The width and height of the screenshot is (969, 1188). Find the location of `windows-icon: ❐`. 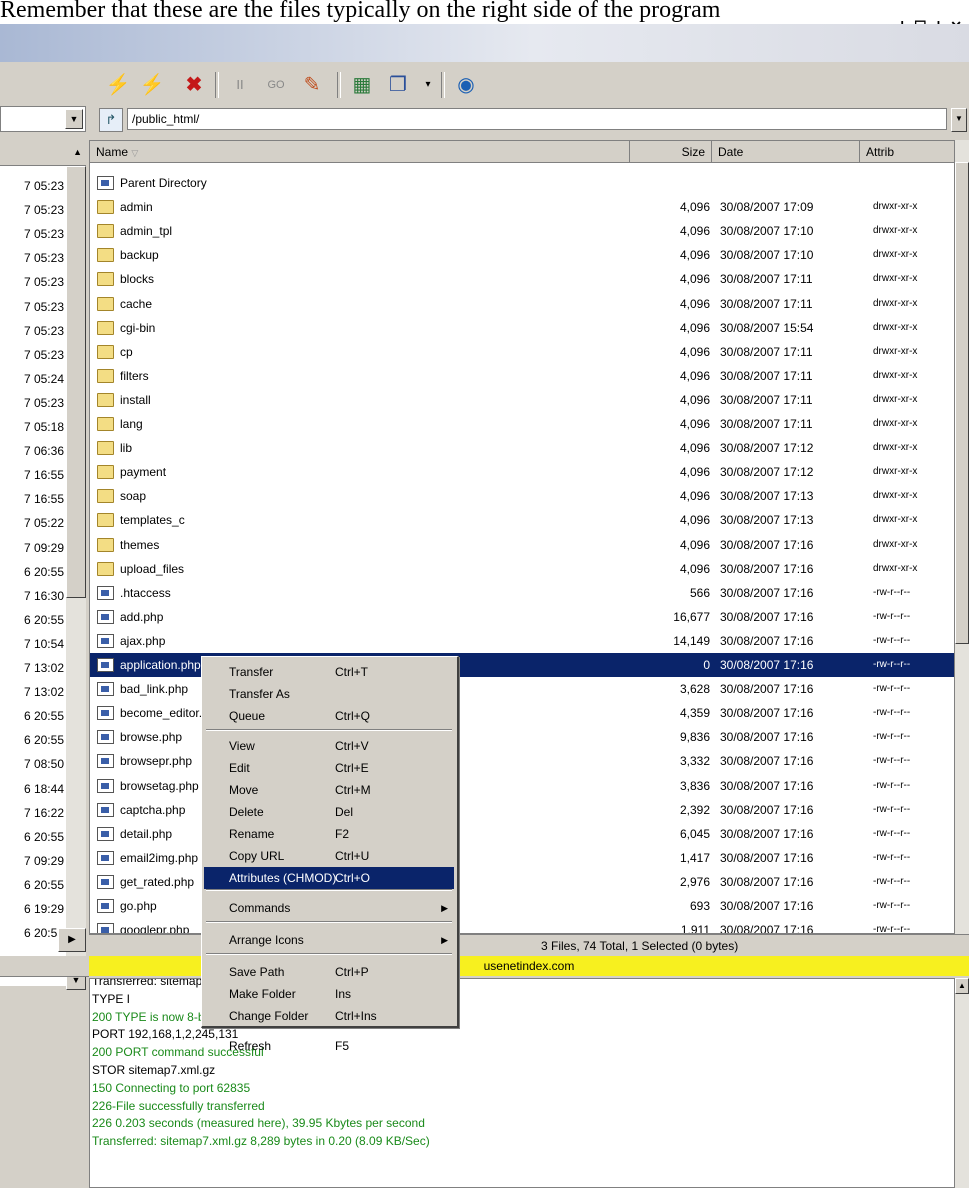

windows-icon: ❐ is located at coordinates (398, 85).